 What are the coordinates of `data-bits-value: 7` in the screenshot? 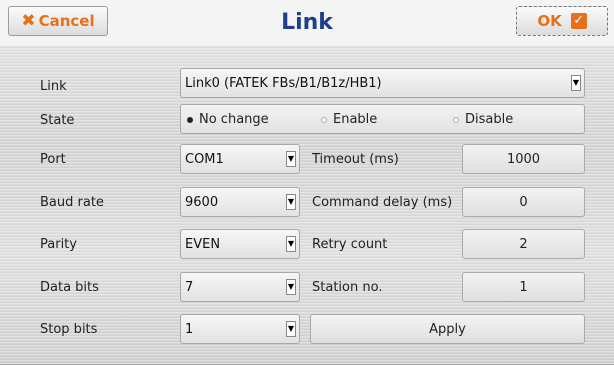 It's located at (189, 287).